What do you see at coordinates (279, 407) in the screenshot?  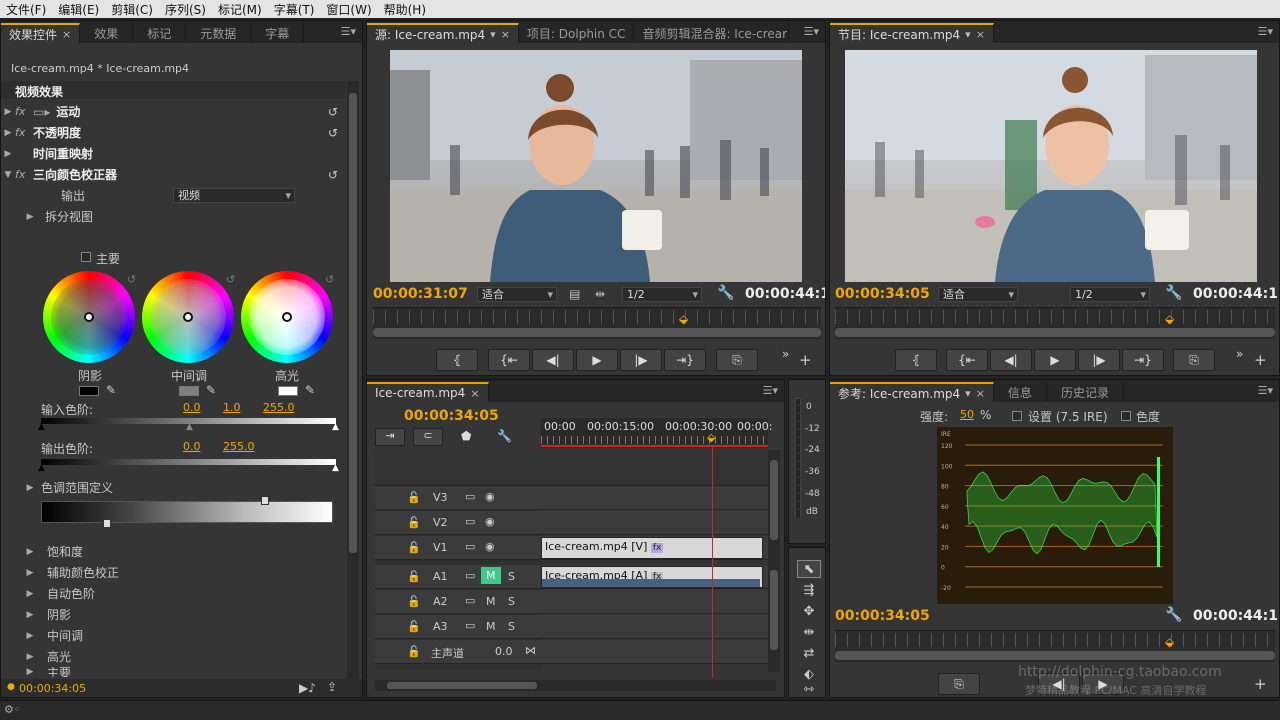 I see `input-white-value: 255.0` at bounding box center [279, 407].